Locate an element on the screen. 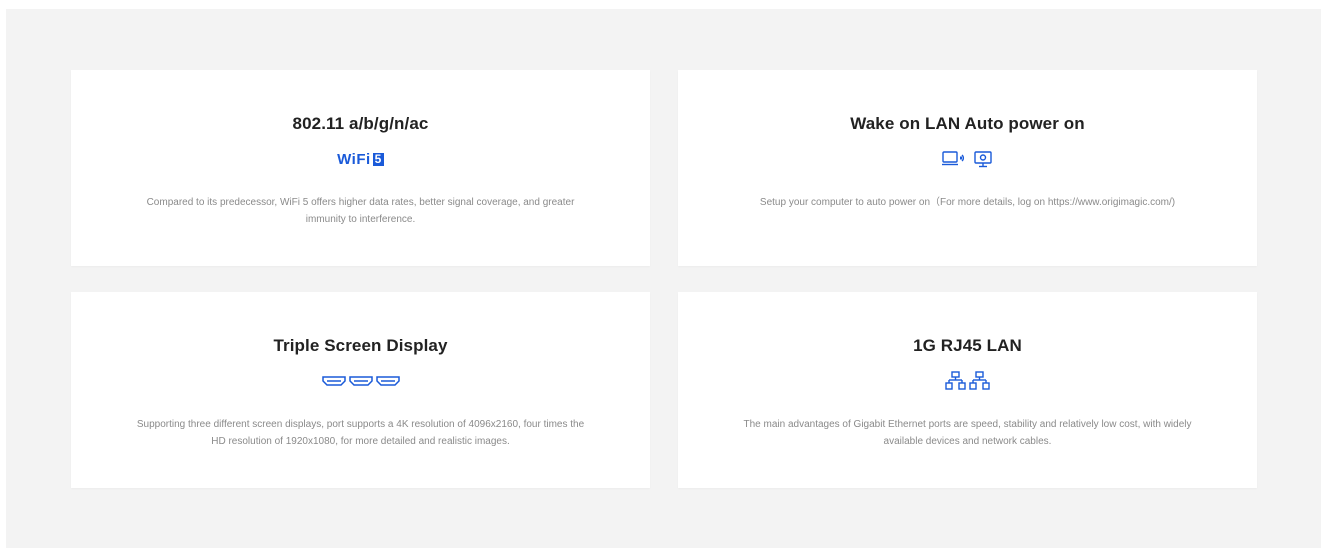 This screenshot has width=1321, height=548. hdmi-ports-icon is located at coordinates (360, 381).